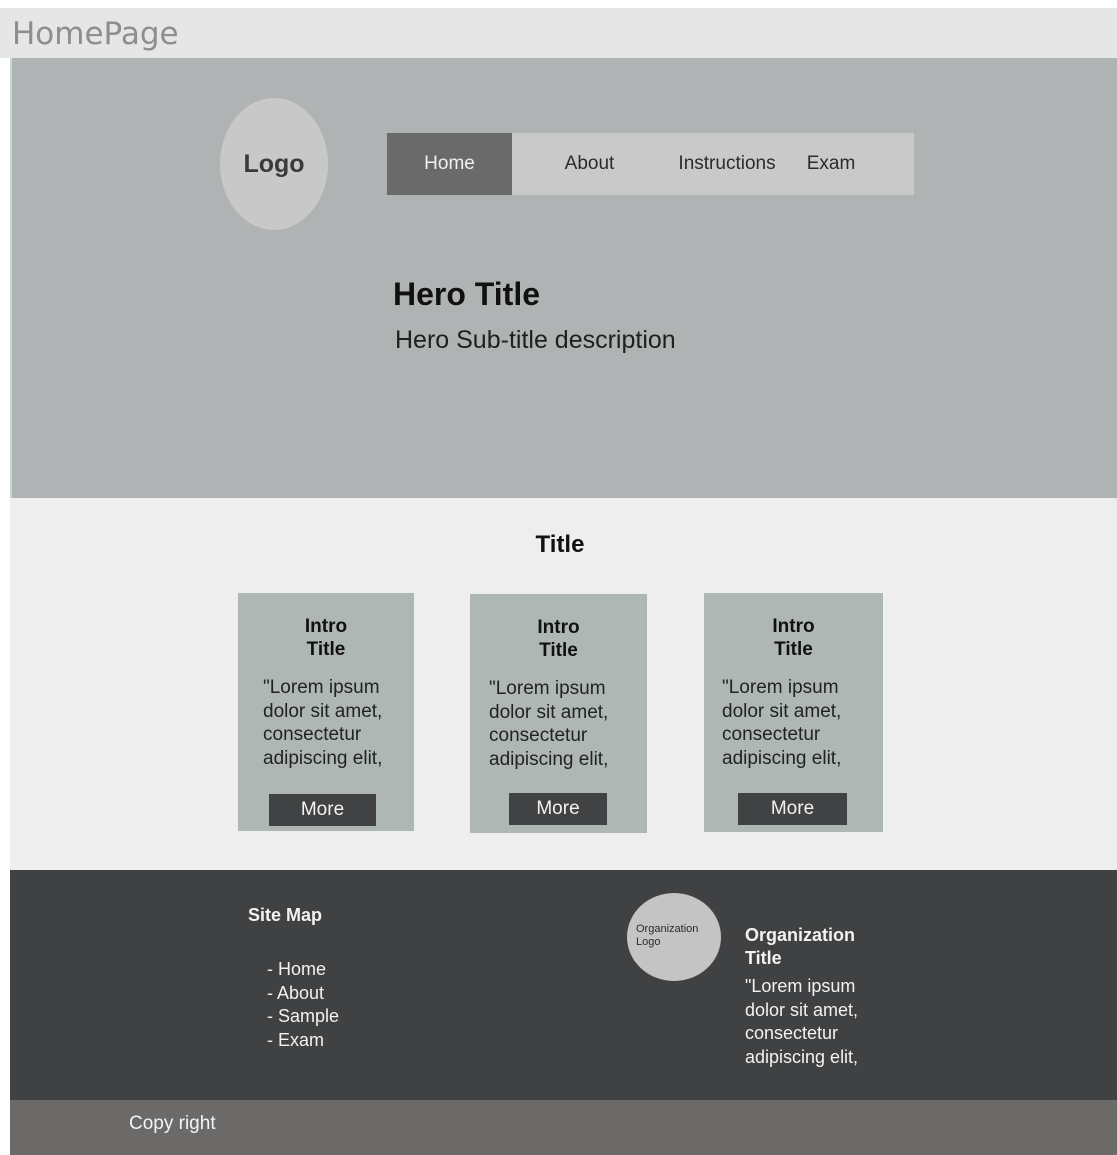 The image size is (1117, 1155). Describe the element at coordinates (558, 33) in the screenshot. I see `frame-label-bar: HomePage` at that location.